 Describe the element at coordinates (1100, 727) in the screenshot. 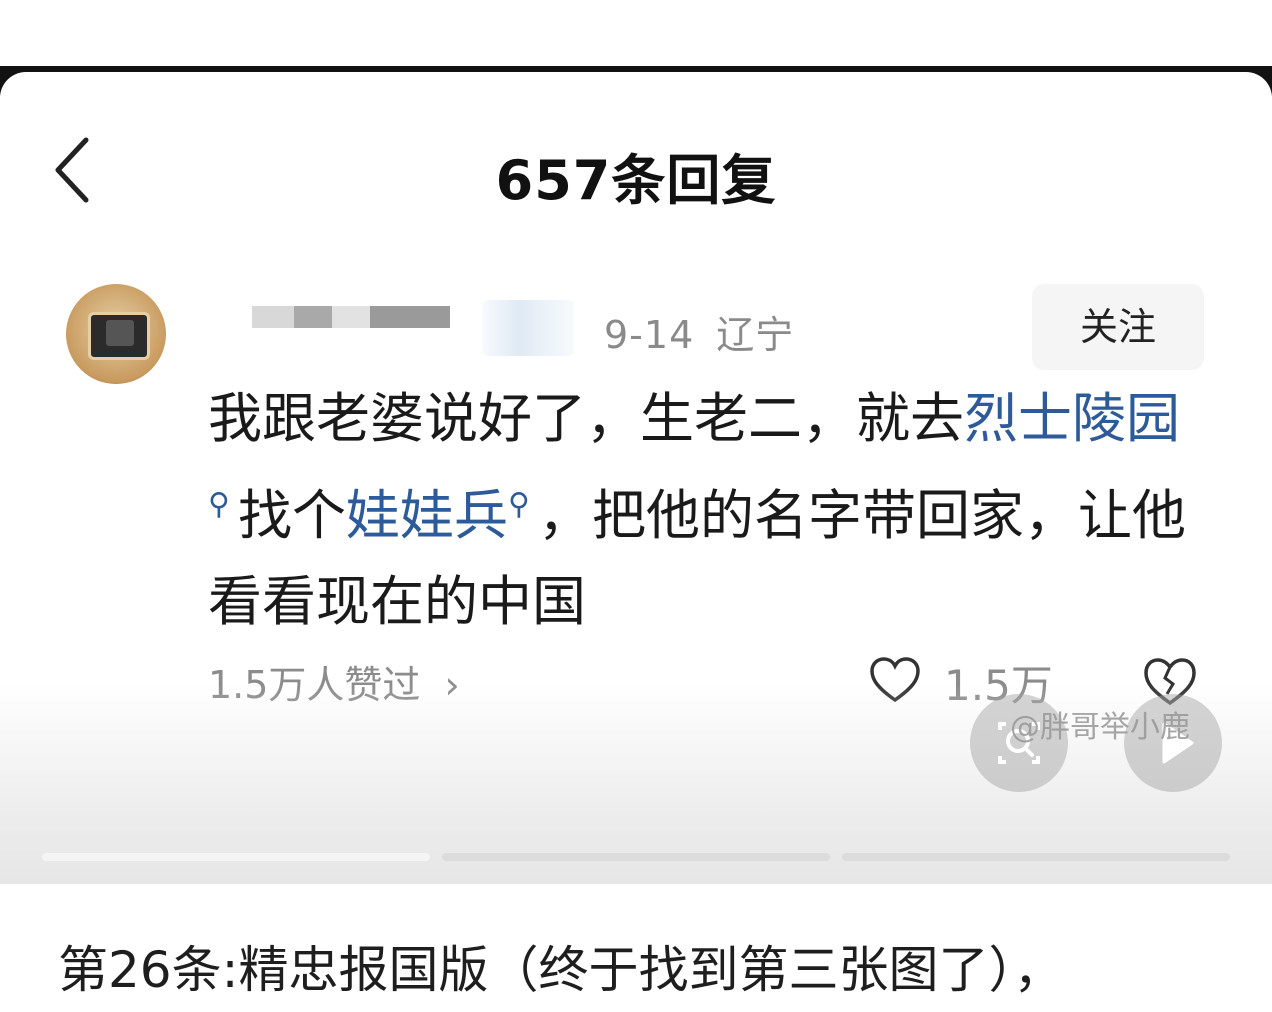

I see `watermark: @胖哥举小鹿` at that location.